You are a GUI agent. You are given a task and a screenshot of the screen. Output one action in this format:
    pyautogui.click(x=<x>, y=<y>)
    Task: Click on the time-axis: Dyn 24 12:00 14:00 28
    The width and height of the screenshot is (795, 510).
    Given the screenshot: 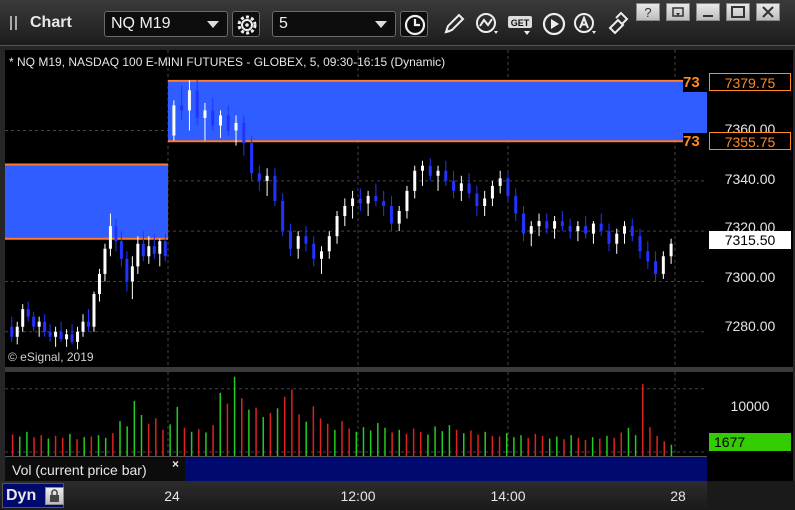 What is the action you would take?
    pyautogui.click(x=397, y=495)
    